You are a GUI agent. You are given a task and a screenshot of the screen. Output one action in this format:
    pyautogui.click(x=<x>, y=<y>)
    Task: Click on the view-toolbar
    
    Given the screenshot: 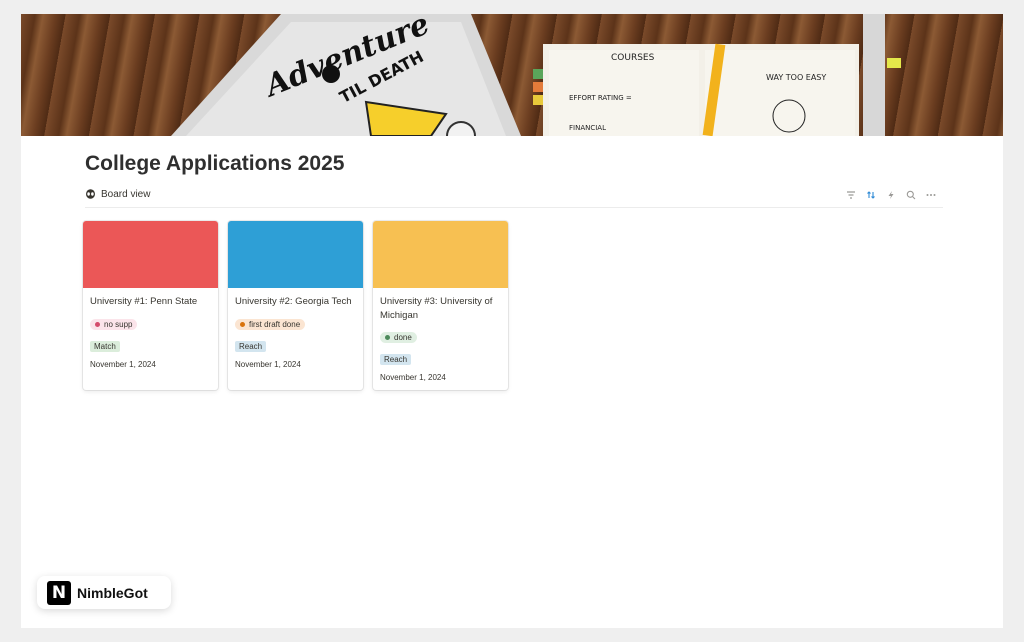 What is the action you would take?
    pyautogui.click(x=891, y=195)
    